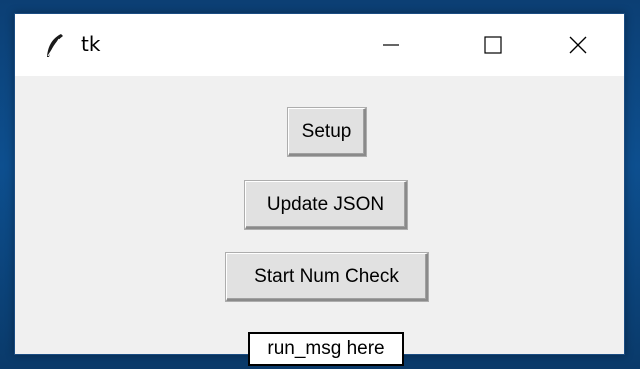  I want to click on close-button, so click(578, 45).